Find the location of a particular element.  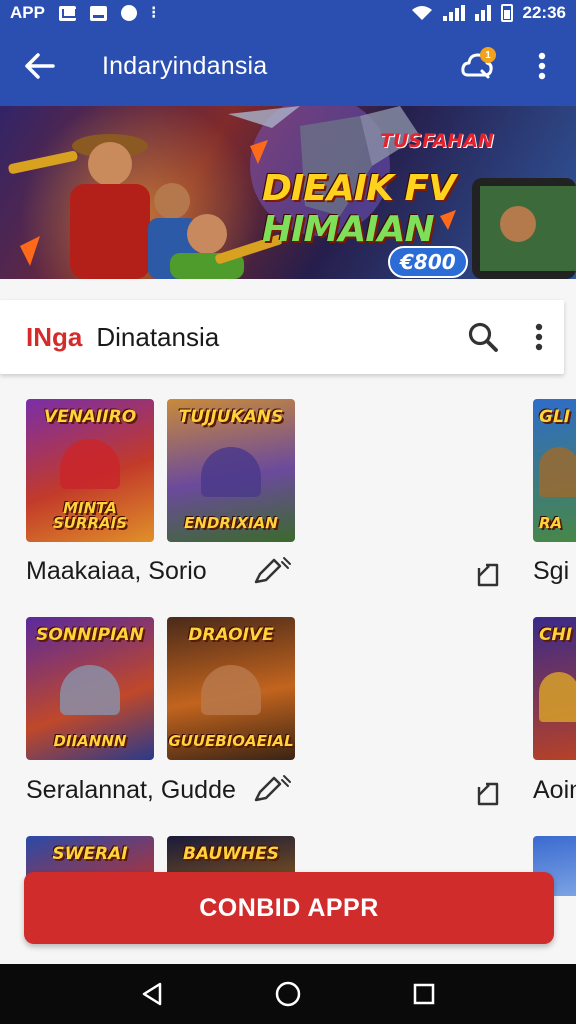

connect-app-button: CONBID APPR is located at coordinates (289, 908).